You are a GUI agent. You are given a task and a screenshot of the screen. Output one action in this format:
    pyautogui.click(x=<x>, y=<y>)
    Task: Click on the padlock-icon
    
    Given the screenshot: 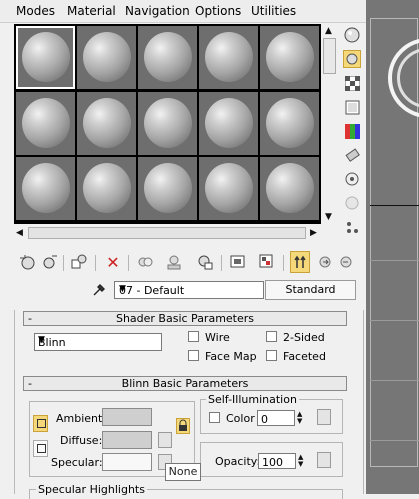 What is the action you would take?
    pyautogui.click(x=183, y=426)
    